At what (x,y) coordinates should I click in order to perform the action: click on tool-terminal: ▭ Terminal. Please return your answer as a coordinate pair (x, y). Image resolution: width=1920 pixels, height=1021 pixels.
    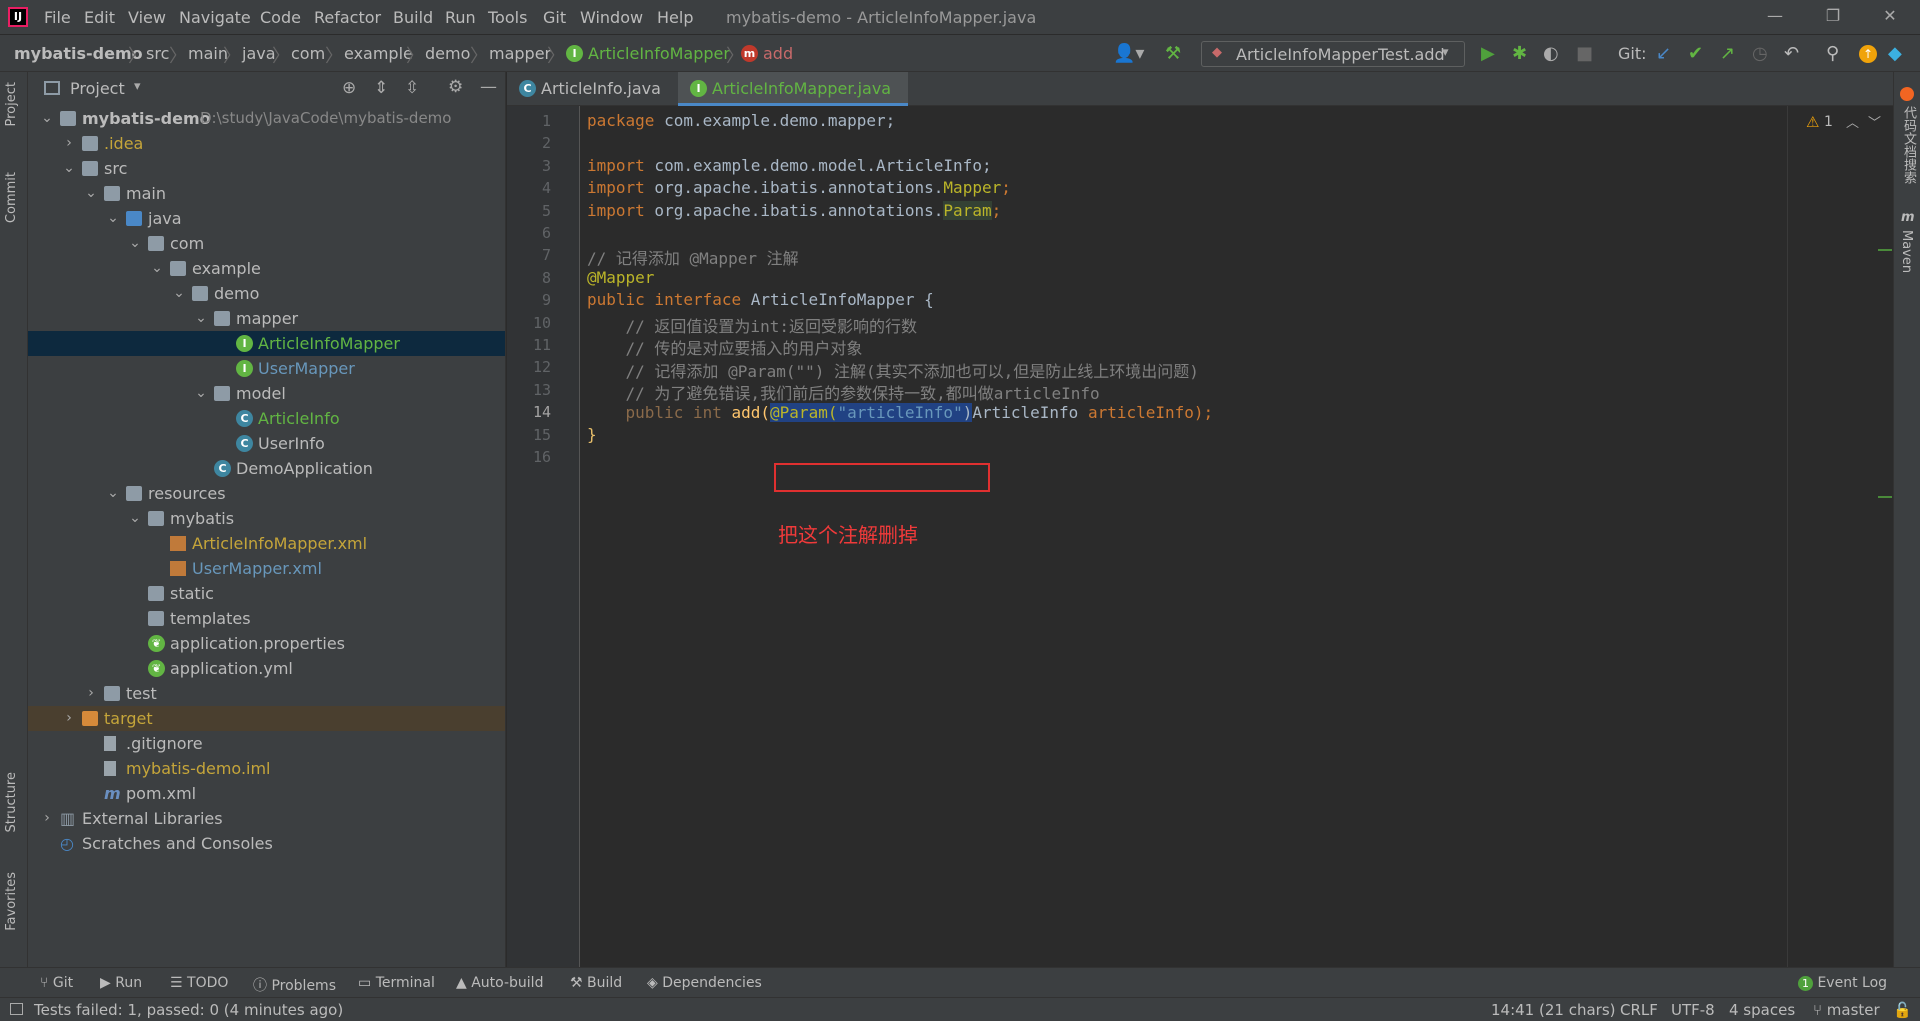
    Looking at the image, I should click on (396, 983).